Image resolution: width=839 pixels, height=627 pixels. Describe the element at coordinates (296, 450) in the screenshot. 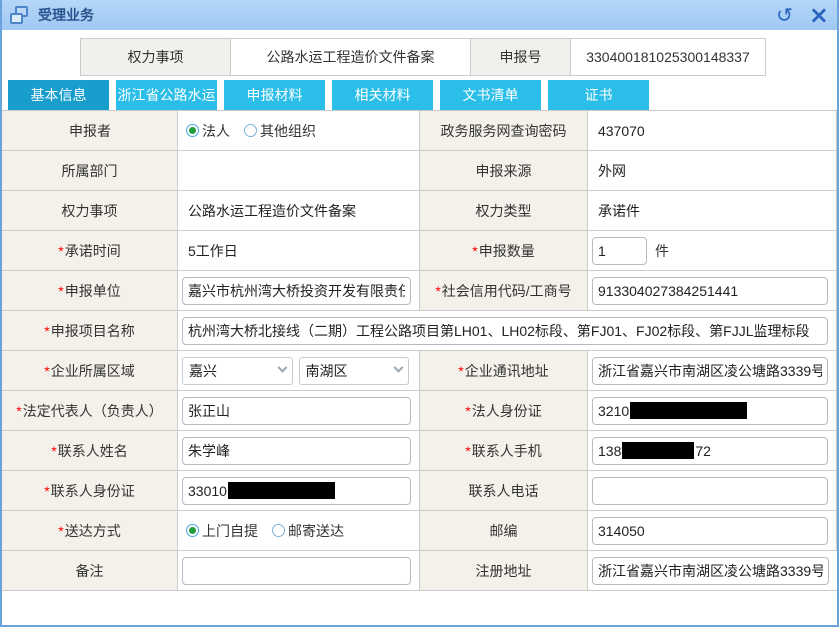

I see `contact-name-input` at that location.